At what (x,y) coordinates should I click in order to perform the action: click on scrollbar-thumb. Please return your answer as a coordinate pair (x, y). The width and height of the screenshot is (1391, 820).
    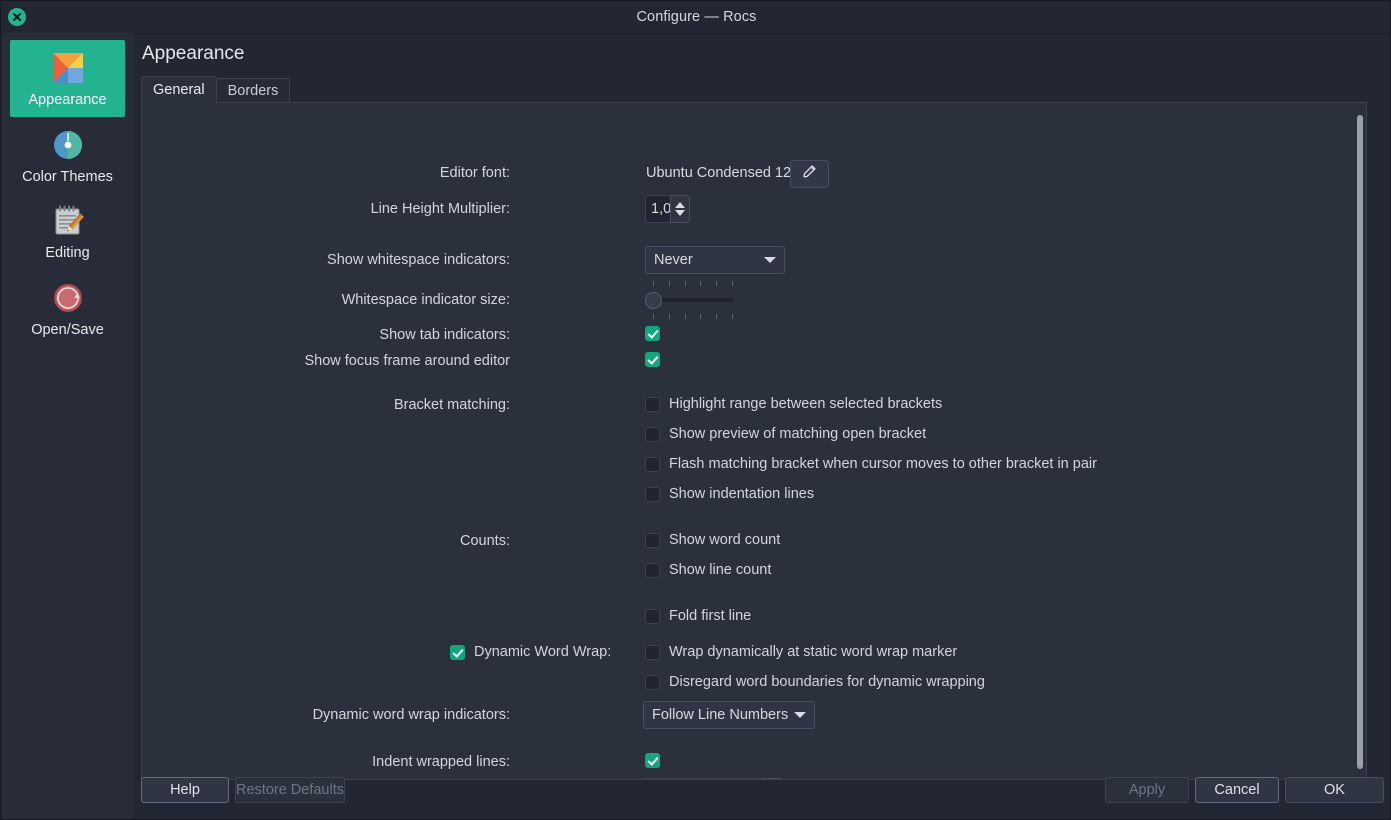
    Looking at the image, I should click on (1360, 442).